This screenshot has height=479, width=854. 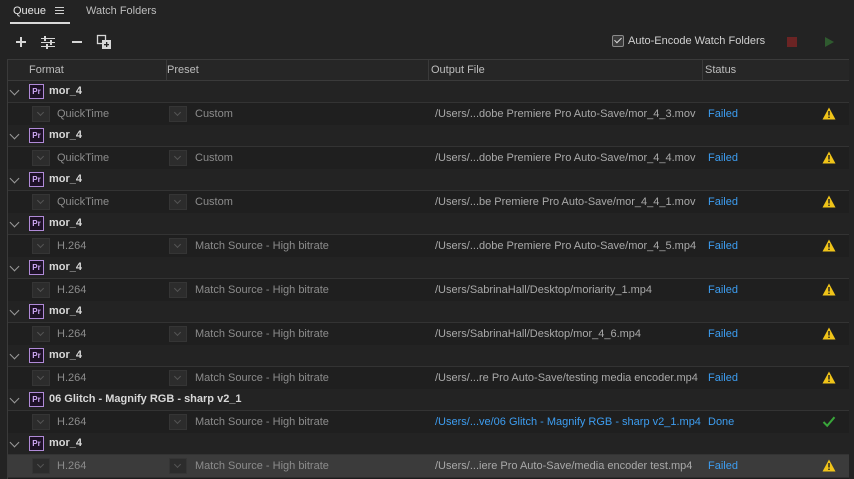 I want to click on tab-watch-folders: Watch Folders, so click(x=121, y=11).